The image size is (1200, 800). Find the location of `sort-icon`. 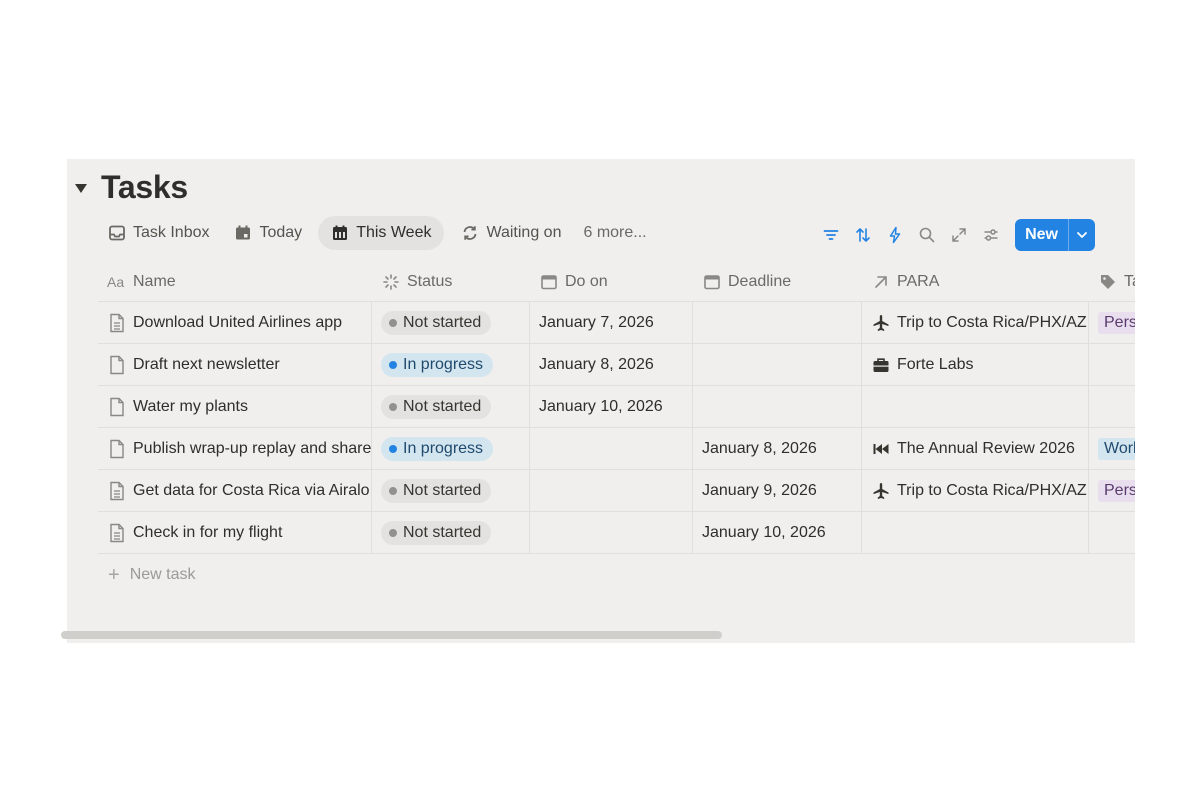

sort-icon is located at coordinates (863, 235).